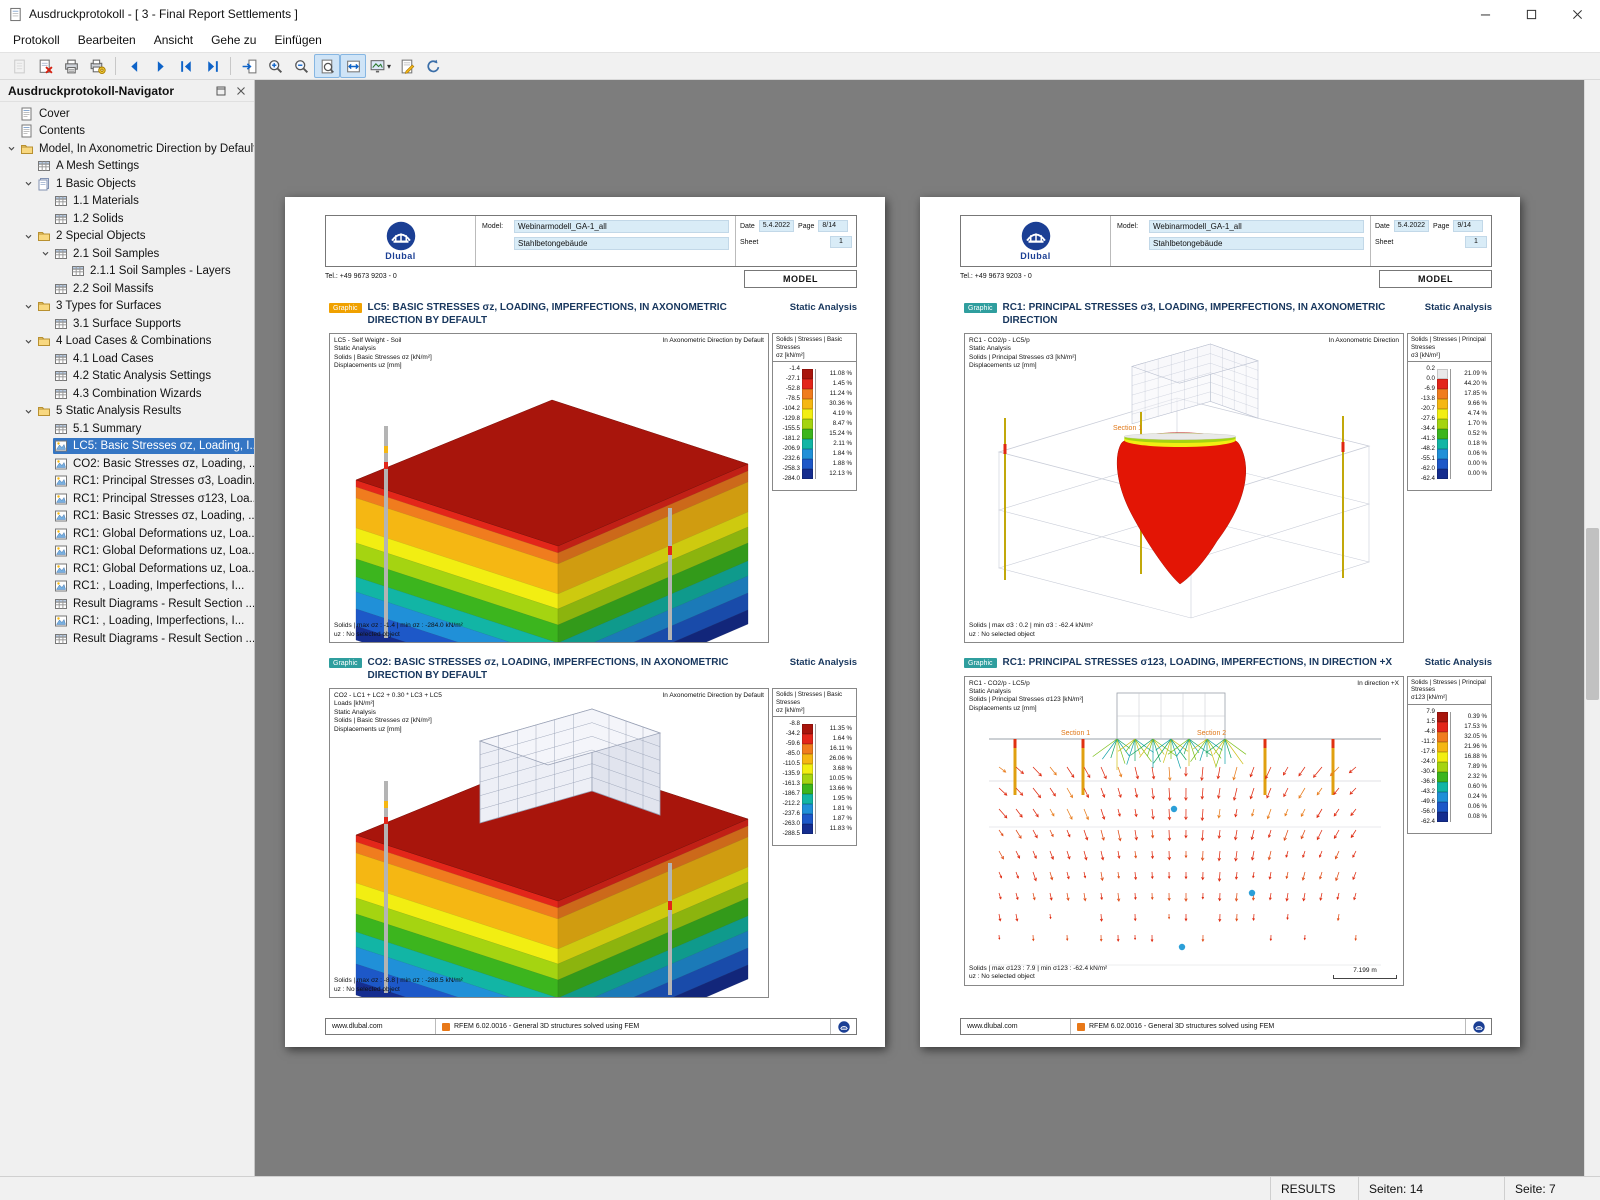 The height and width of the screenshot is (1200, 1600). I want to click on close-panel-icon, so click(241, 91).